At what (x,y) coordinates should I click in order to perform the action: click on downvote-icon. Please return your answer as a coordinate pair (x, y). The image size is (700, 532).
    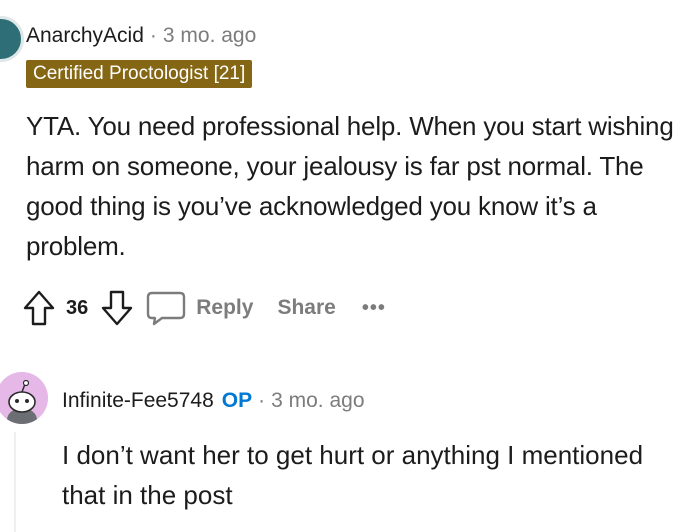
    Looking at the image, I should click on (117, 308).